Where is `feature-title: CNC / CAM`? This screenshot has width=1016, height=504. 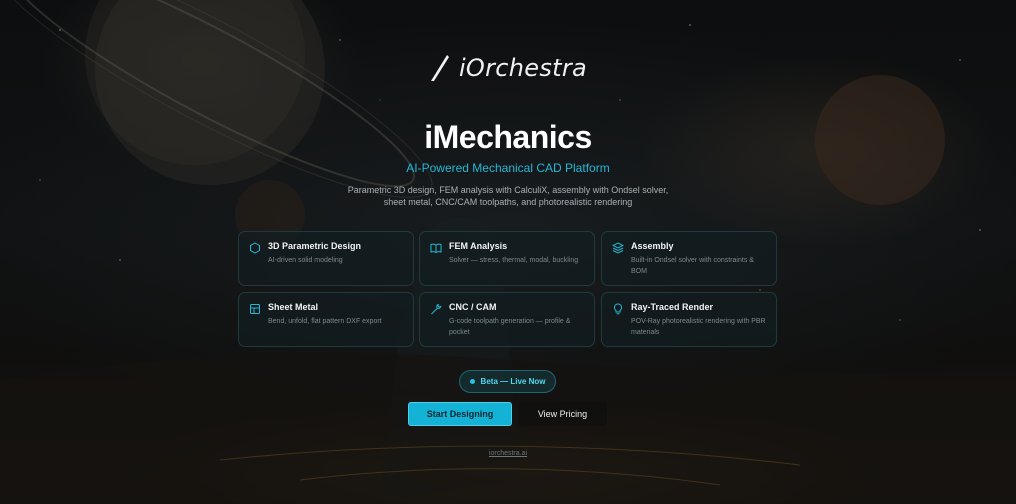
feature-title: CNC / CAM is located at coordinates (473, 307).